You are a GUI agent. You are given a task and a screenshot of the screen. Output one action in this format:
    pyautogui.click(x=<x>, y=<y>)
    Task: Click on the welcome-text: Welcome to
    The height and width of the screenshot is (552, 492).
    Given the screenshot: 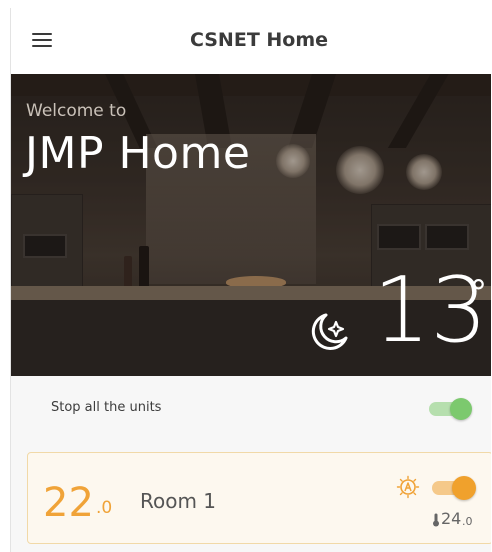 What is the action you would take?
    pyautogui.click(x=76, y=111)
    